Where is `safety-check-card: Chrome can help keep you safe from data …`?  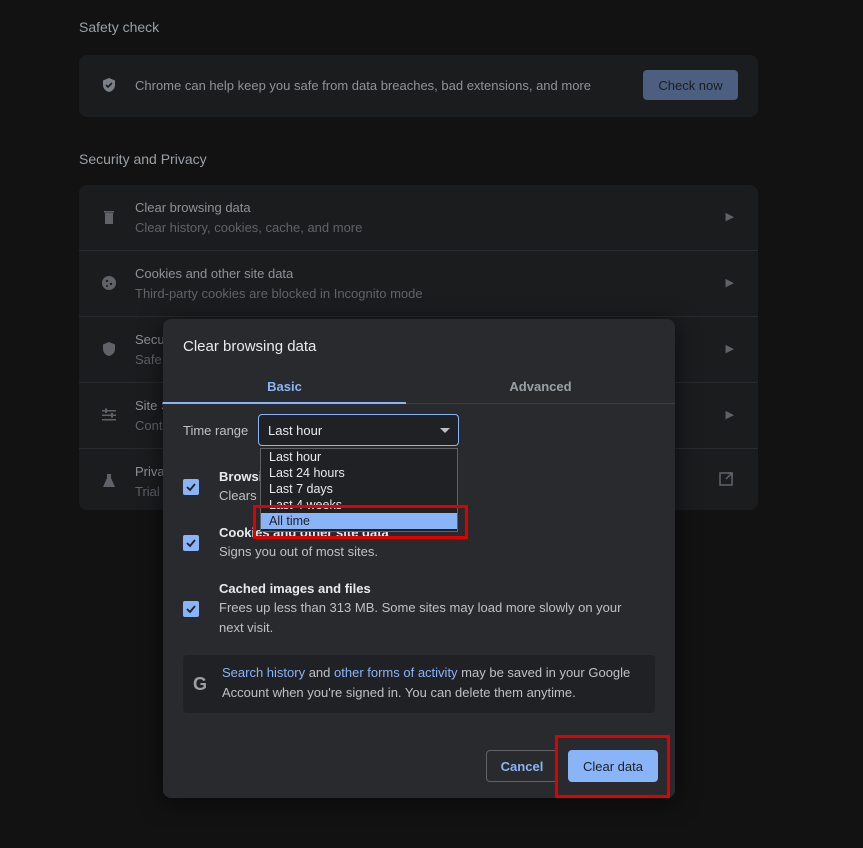
safety-check-card: Chrome can help keep you safe from data … is located at coordinates (418, 86).